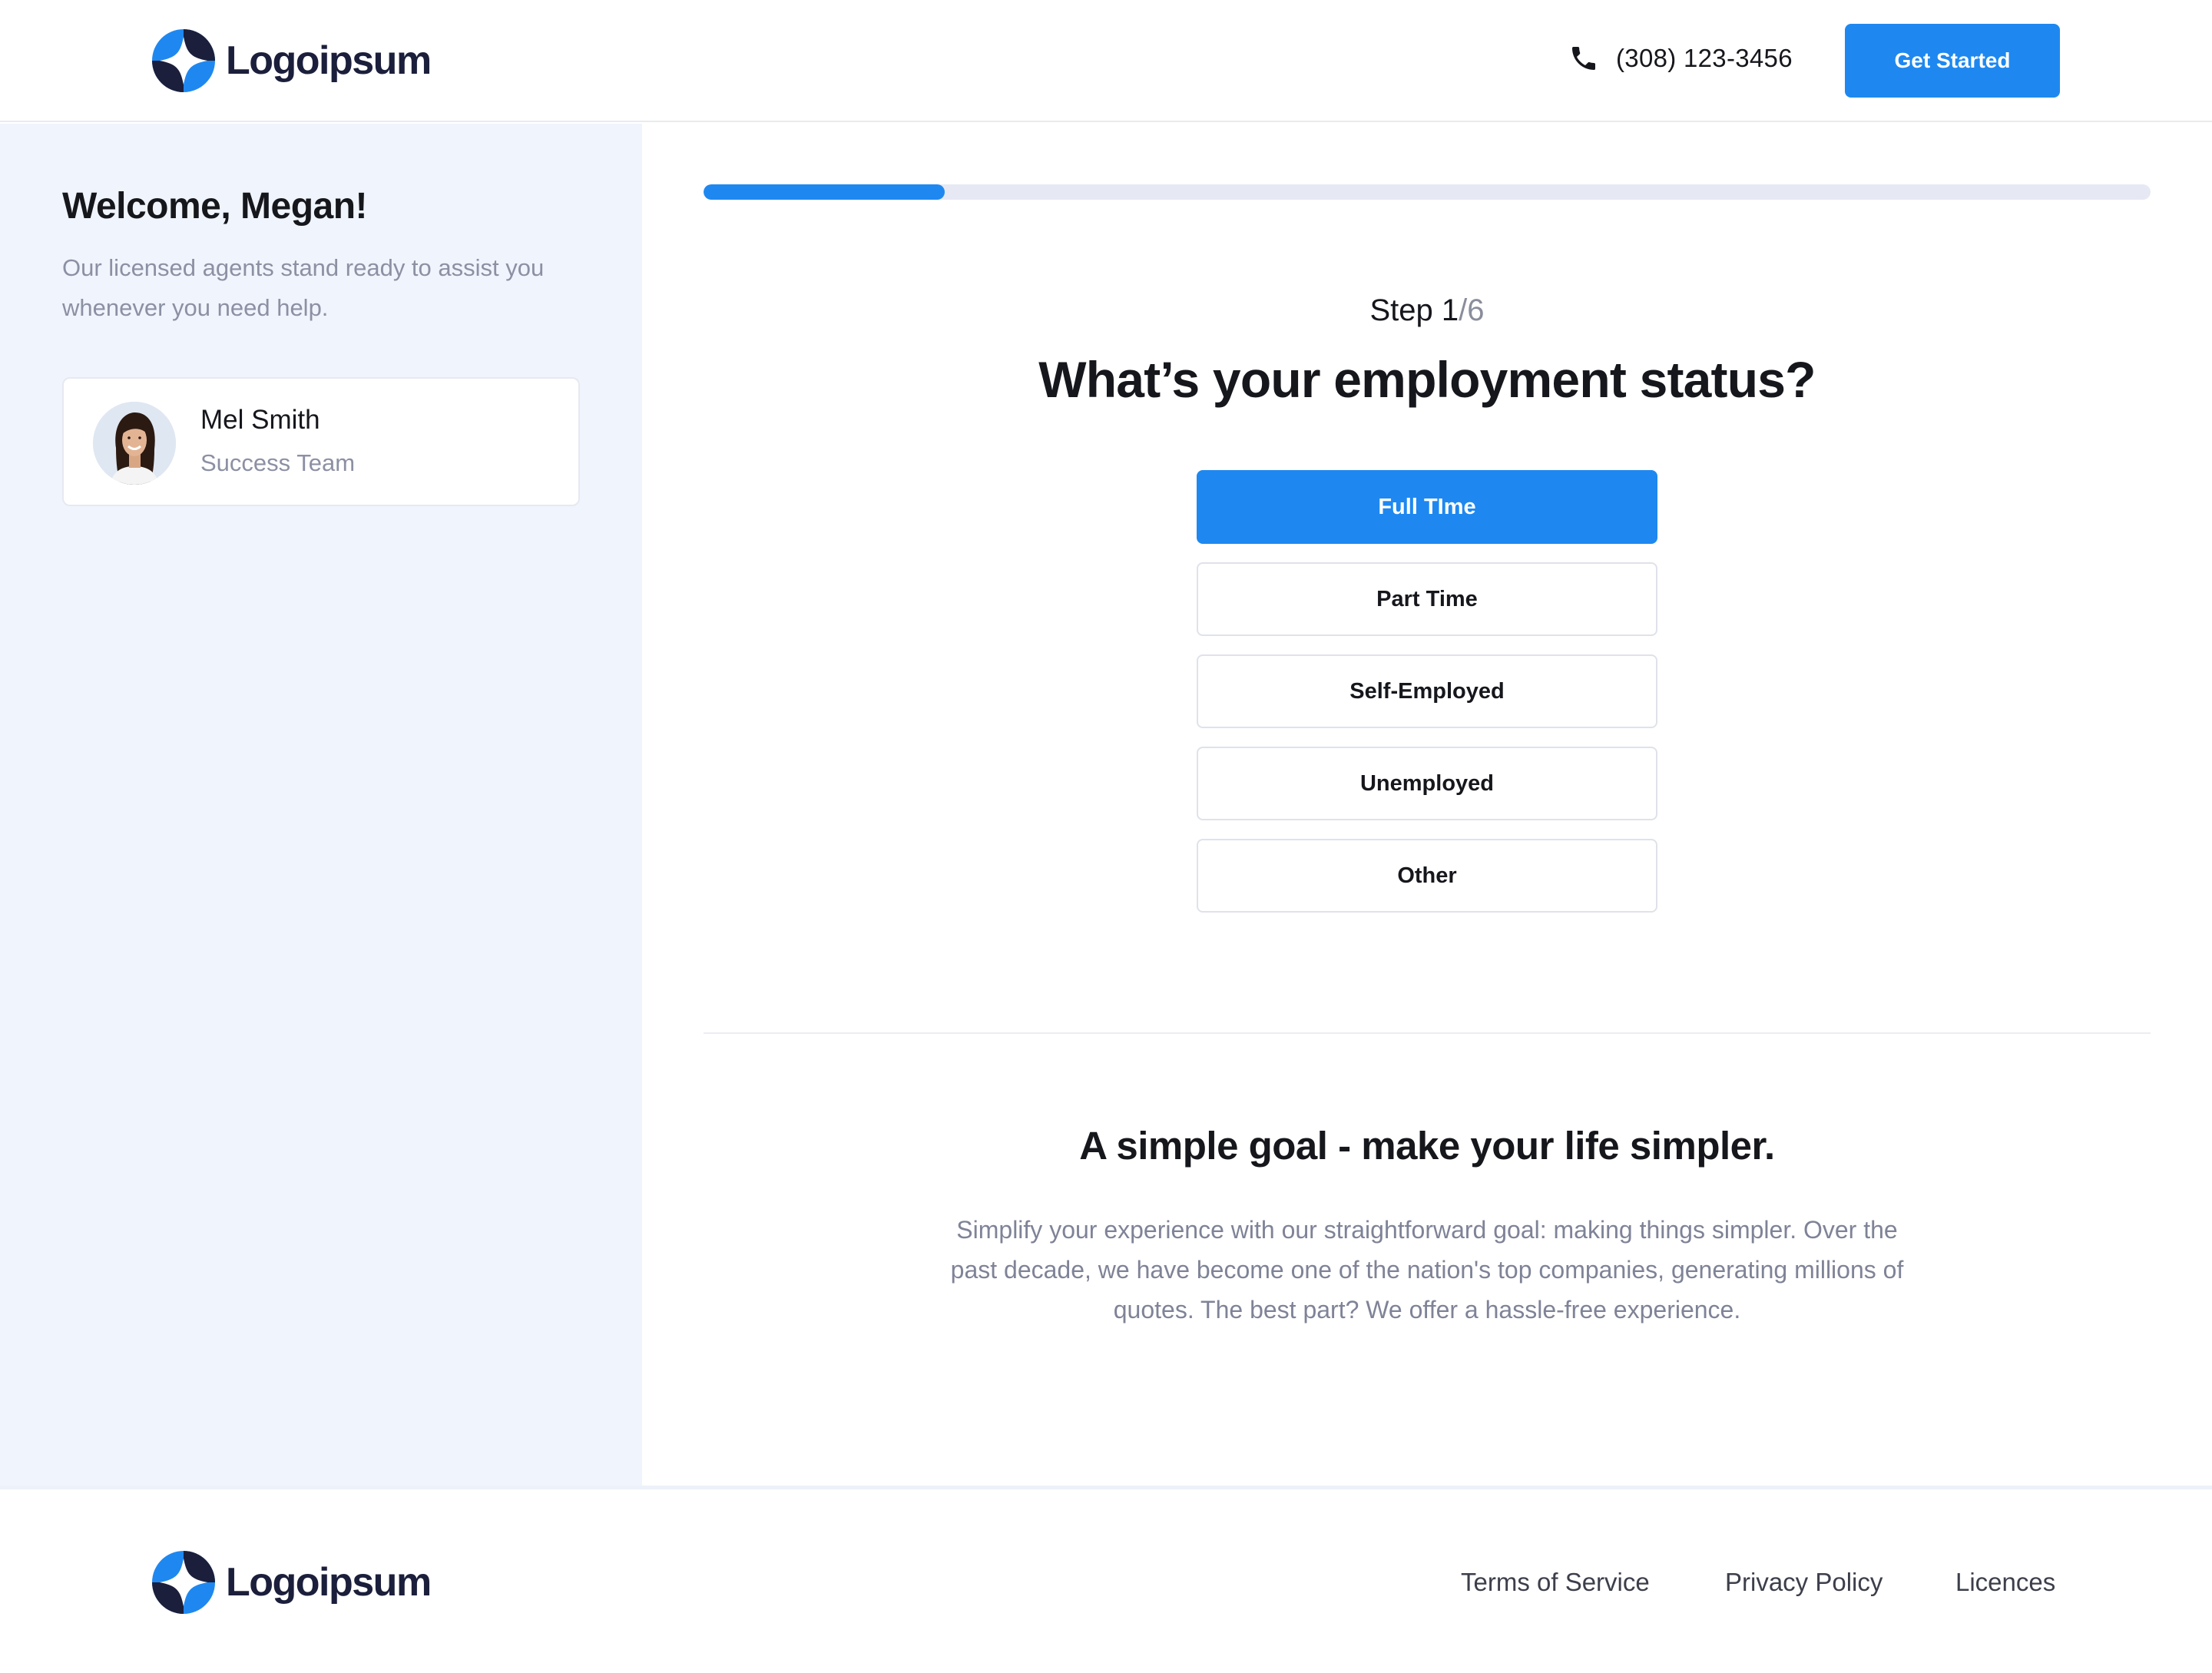 The image size is (2212, 1673). I want to click on goal-title: A simple goal - make your life simpler., so click(1427, 1146).